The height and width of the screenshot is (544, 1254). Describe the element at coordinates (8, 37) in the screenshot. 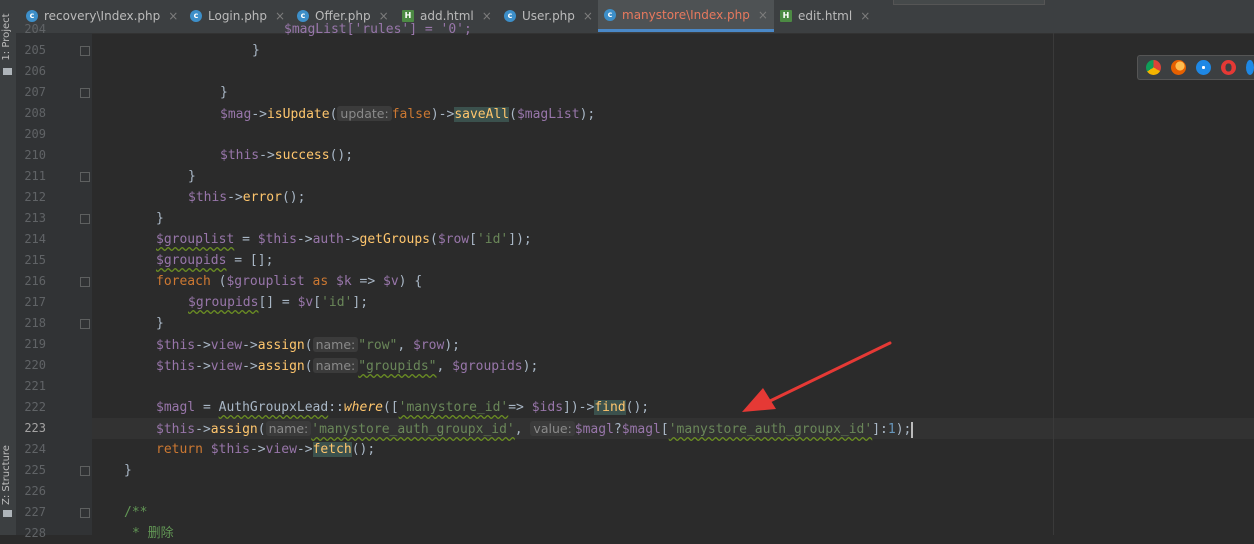

I see `project-tool-window-button: 1: Project` at that location.